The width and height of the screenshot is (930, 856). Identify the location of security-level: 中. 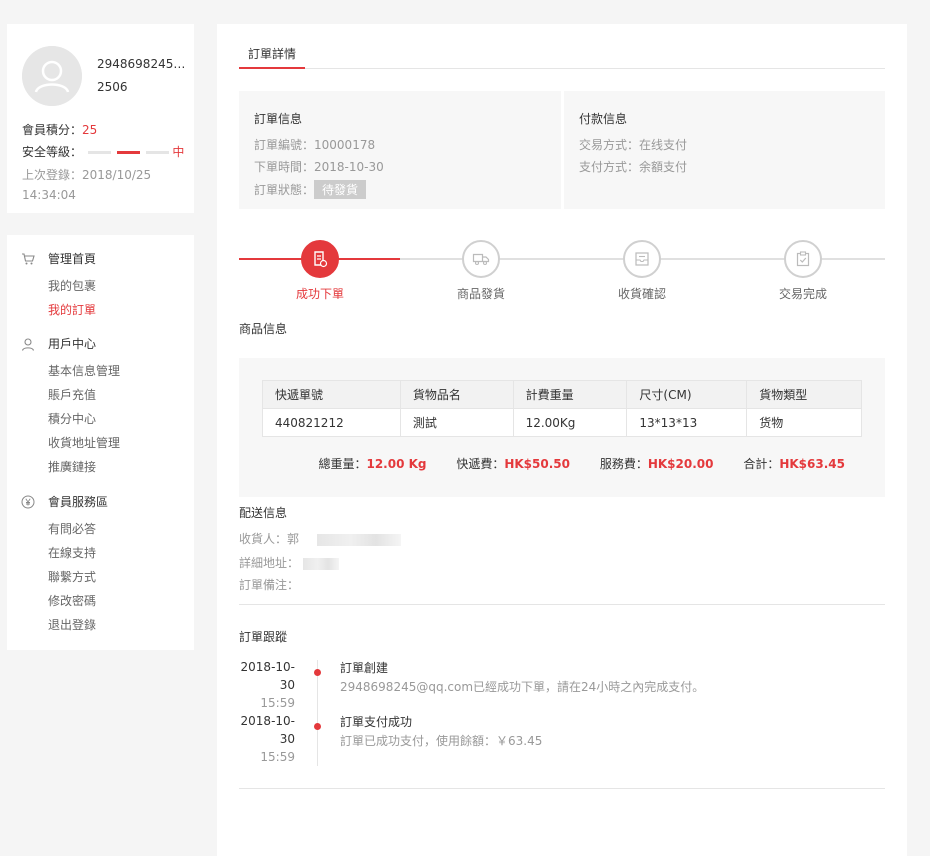
(178, 152).